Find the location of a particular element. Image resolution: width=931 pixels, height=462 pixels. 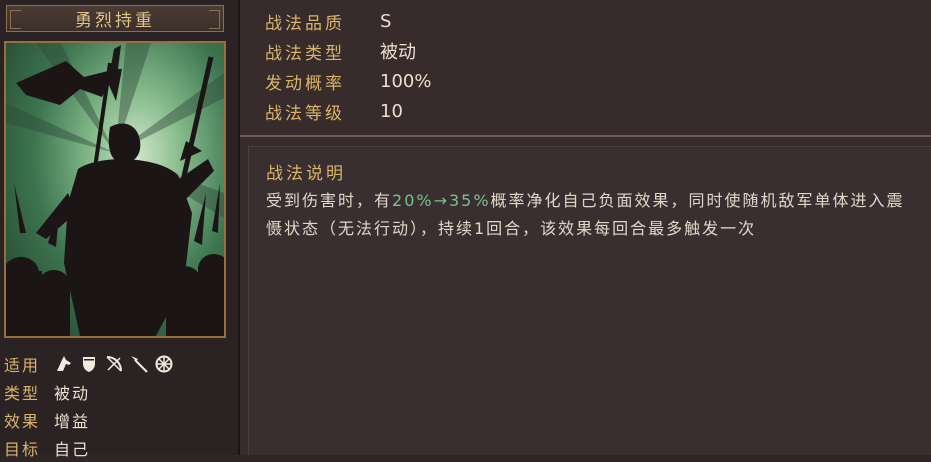

level-label: 战法等级 is located at coordinates (305, 113).